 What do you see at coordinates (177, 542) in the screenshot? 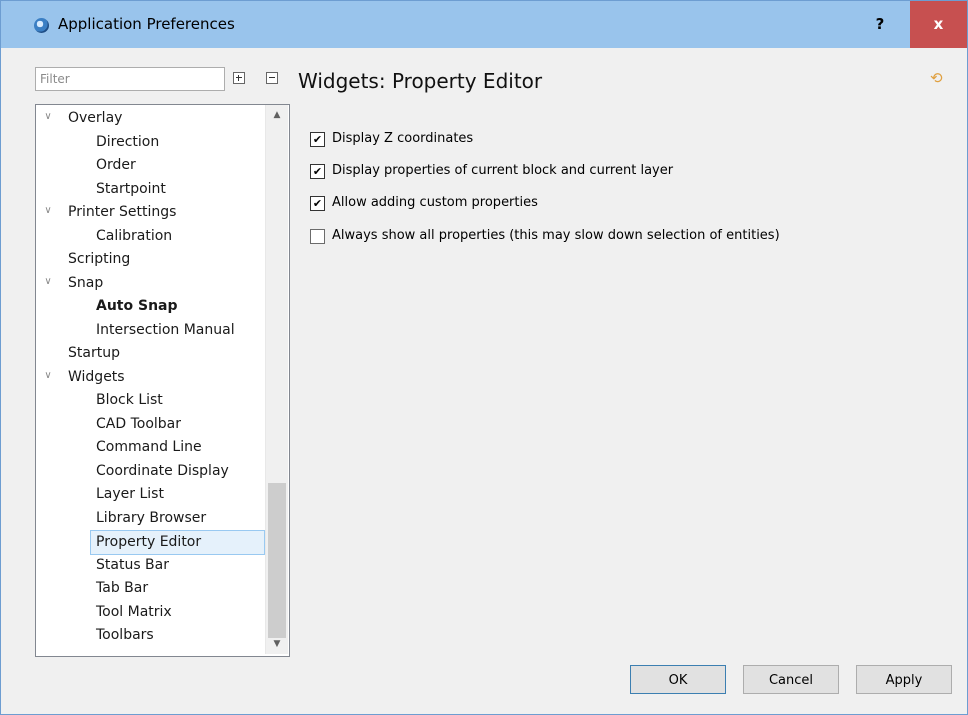
I see `tree-item: Property Editor` at bounding box center [177, 542].